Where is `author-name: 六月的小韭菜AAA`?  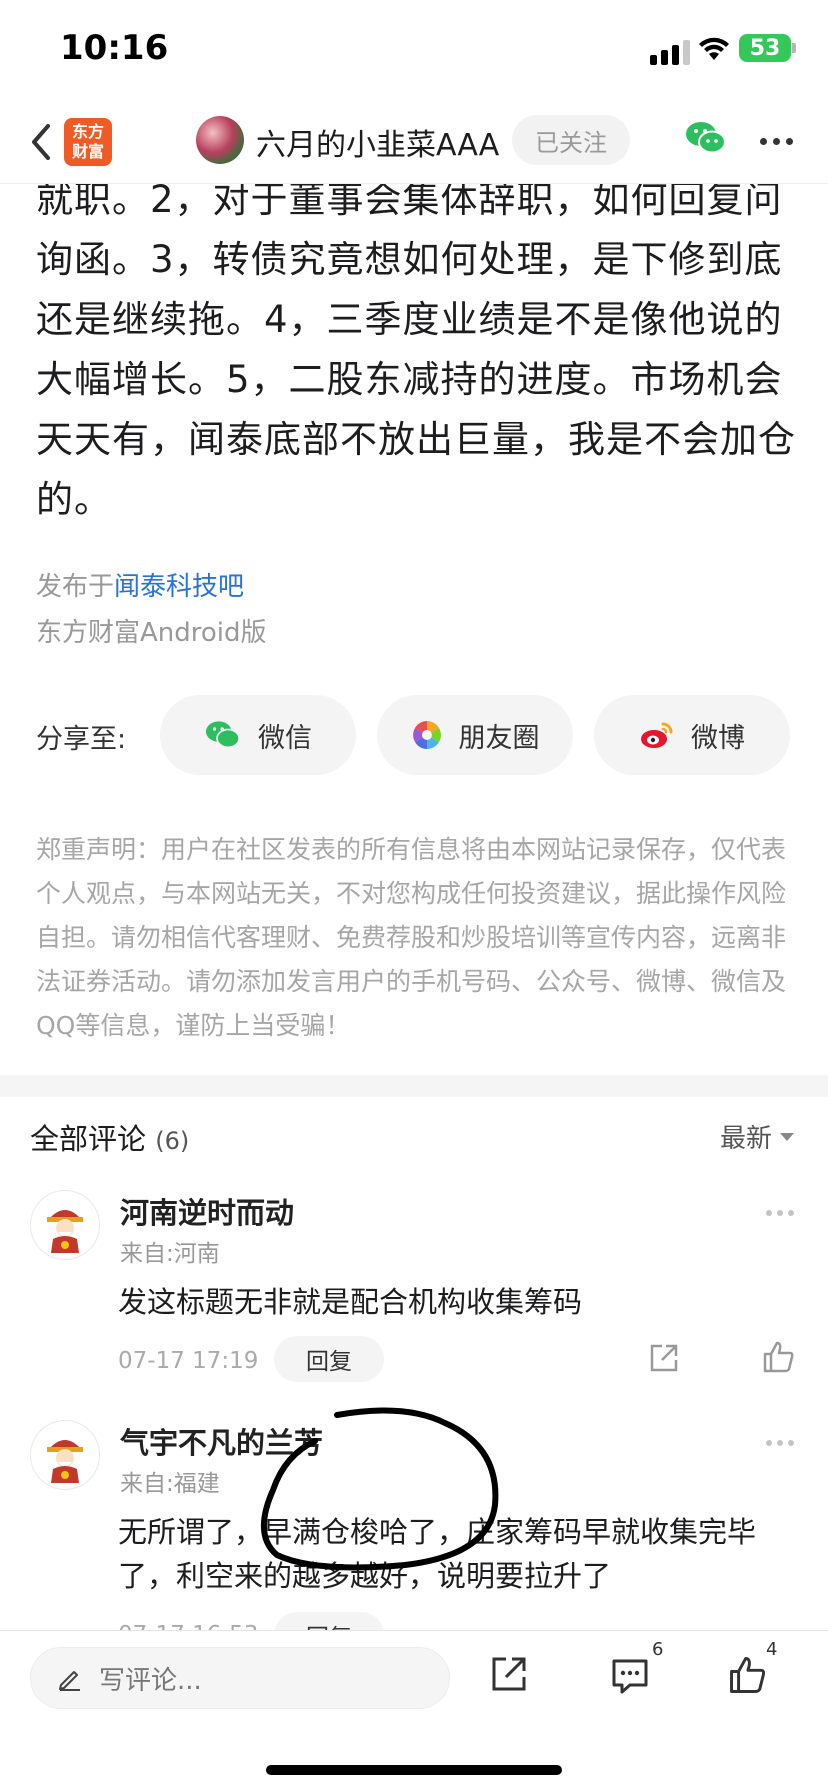
author-name: 六月的小韭菜AAA is located at coordinates (377, 142).